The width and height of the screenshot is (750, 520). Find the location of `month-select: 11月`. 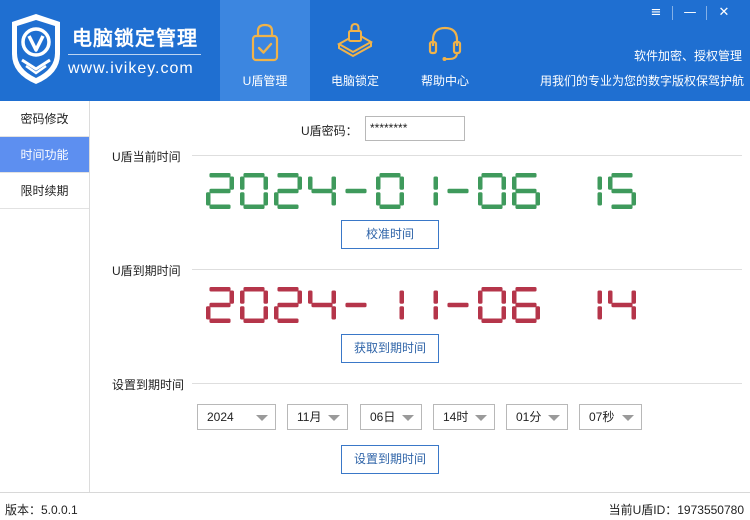

month-select: 11月 is located at coordinates (317, 417).